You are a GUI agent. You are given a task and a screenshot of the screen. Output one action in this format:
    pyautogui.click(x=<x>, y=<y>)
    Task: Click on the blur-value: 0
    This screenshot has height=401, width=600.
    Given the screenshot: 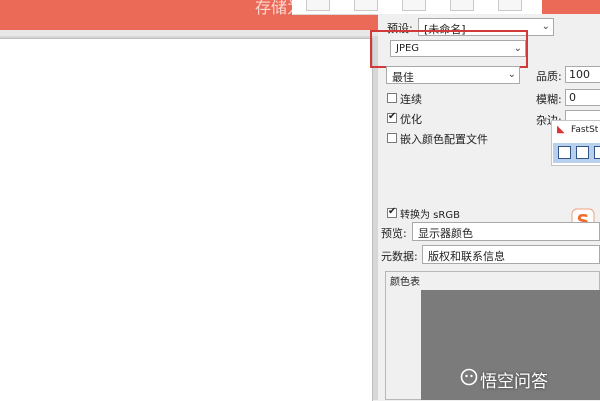 What is the action you would take?
    pyautogui.click(x=572, y=97)
    